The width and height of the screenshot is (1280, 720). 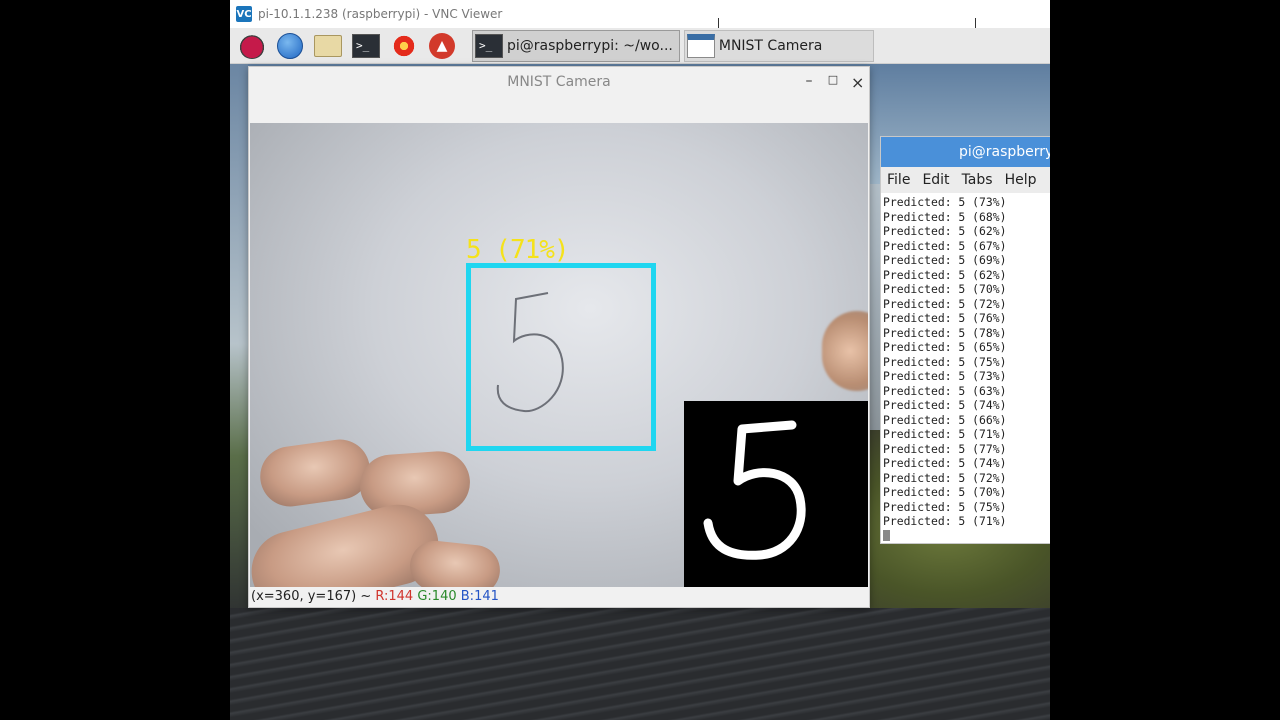 I want to click on menu-help: Help, so click(x=1021, y=180).